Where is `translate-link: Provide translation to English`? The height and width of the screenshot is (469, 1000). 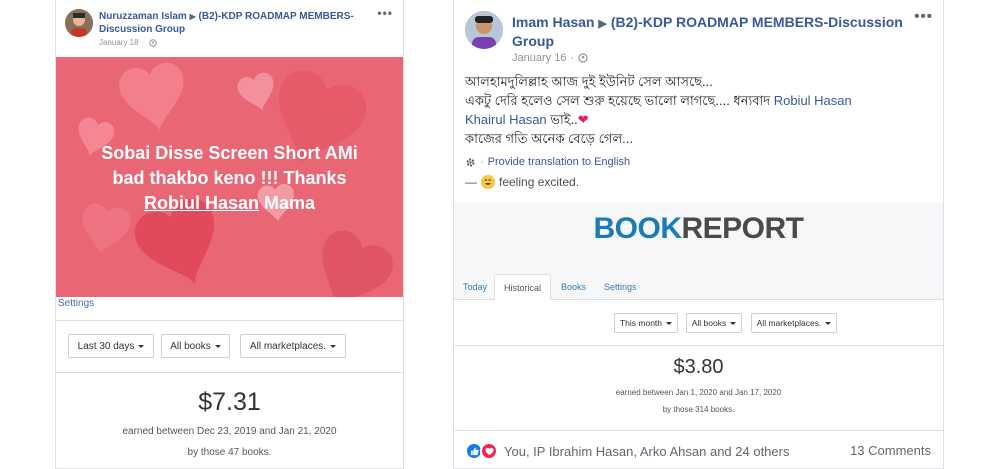 translate-link: Provide translation to English is located at coordinates (559, 162).